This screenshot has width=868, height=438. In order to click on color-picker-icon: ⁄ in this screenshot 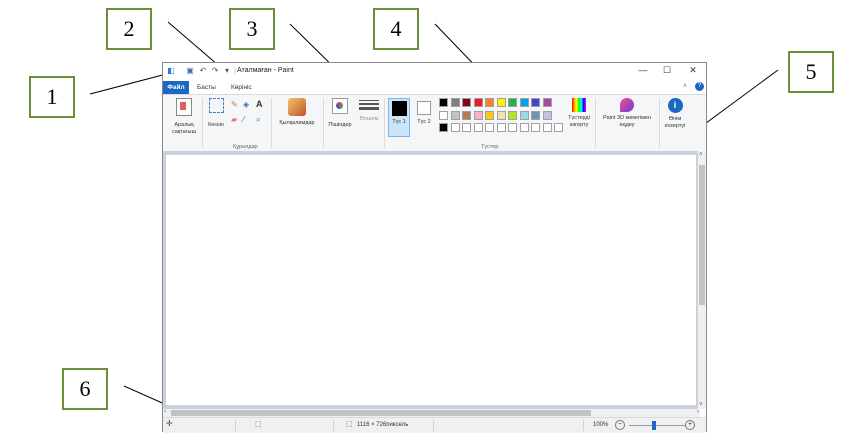, I will do `click(243, 119)`.